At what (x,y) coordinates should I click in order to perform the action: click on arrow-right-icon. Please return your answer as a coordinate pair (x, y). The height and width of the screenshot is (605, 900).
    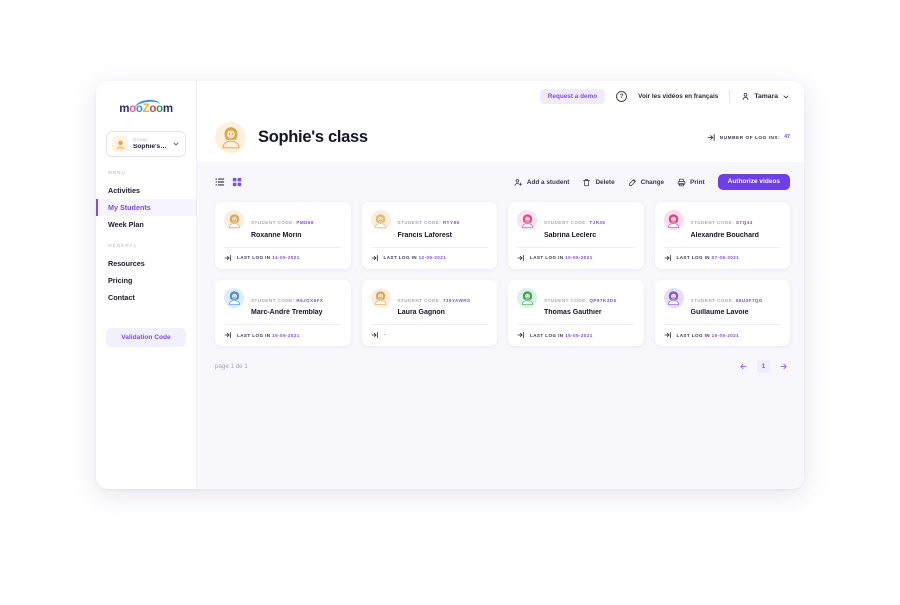
    Looking at the image, I should click on (783, 366).